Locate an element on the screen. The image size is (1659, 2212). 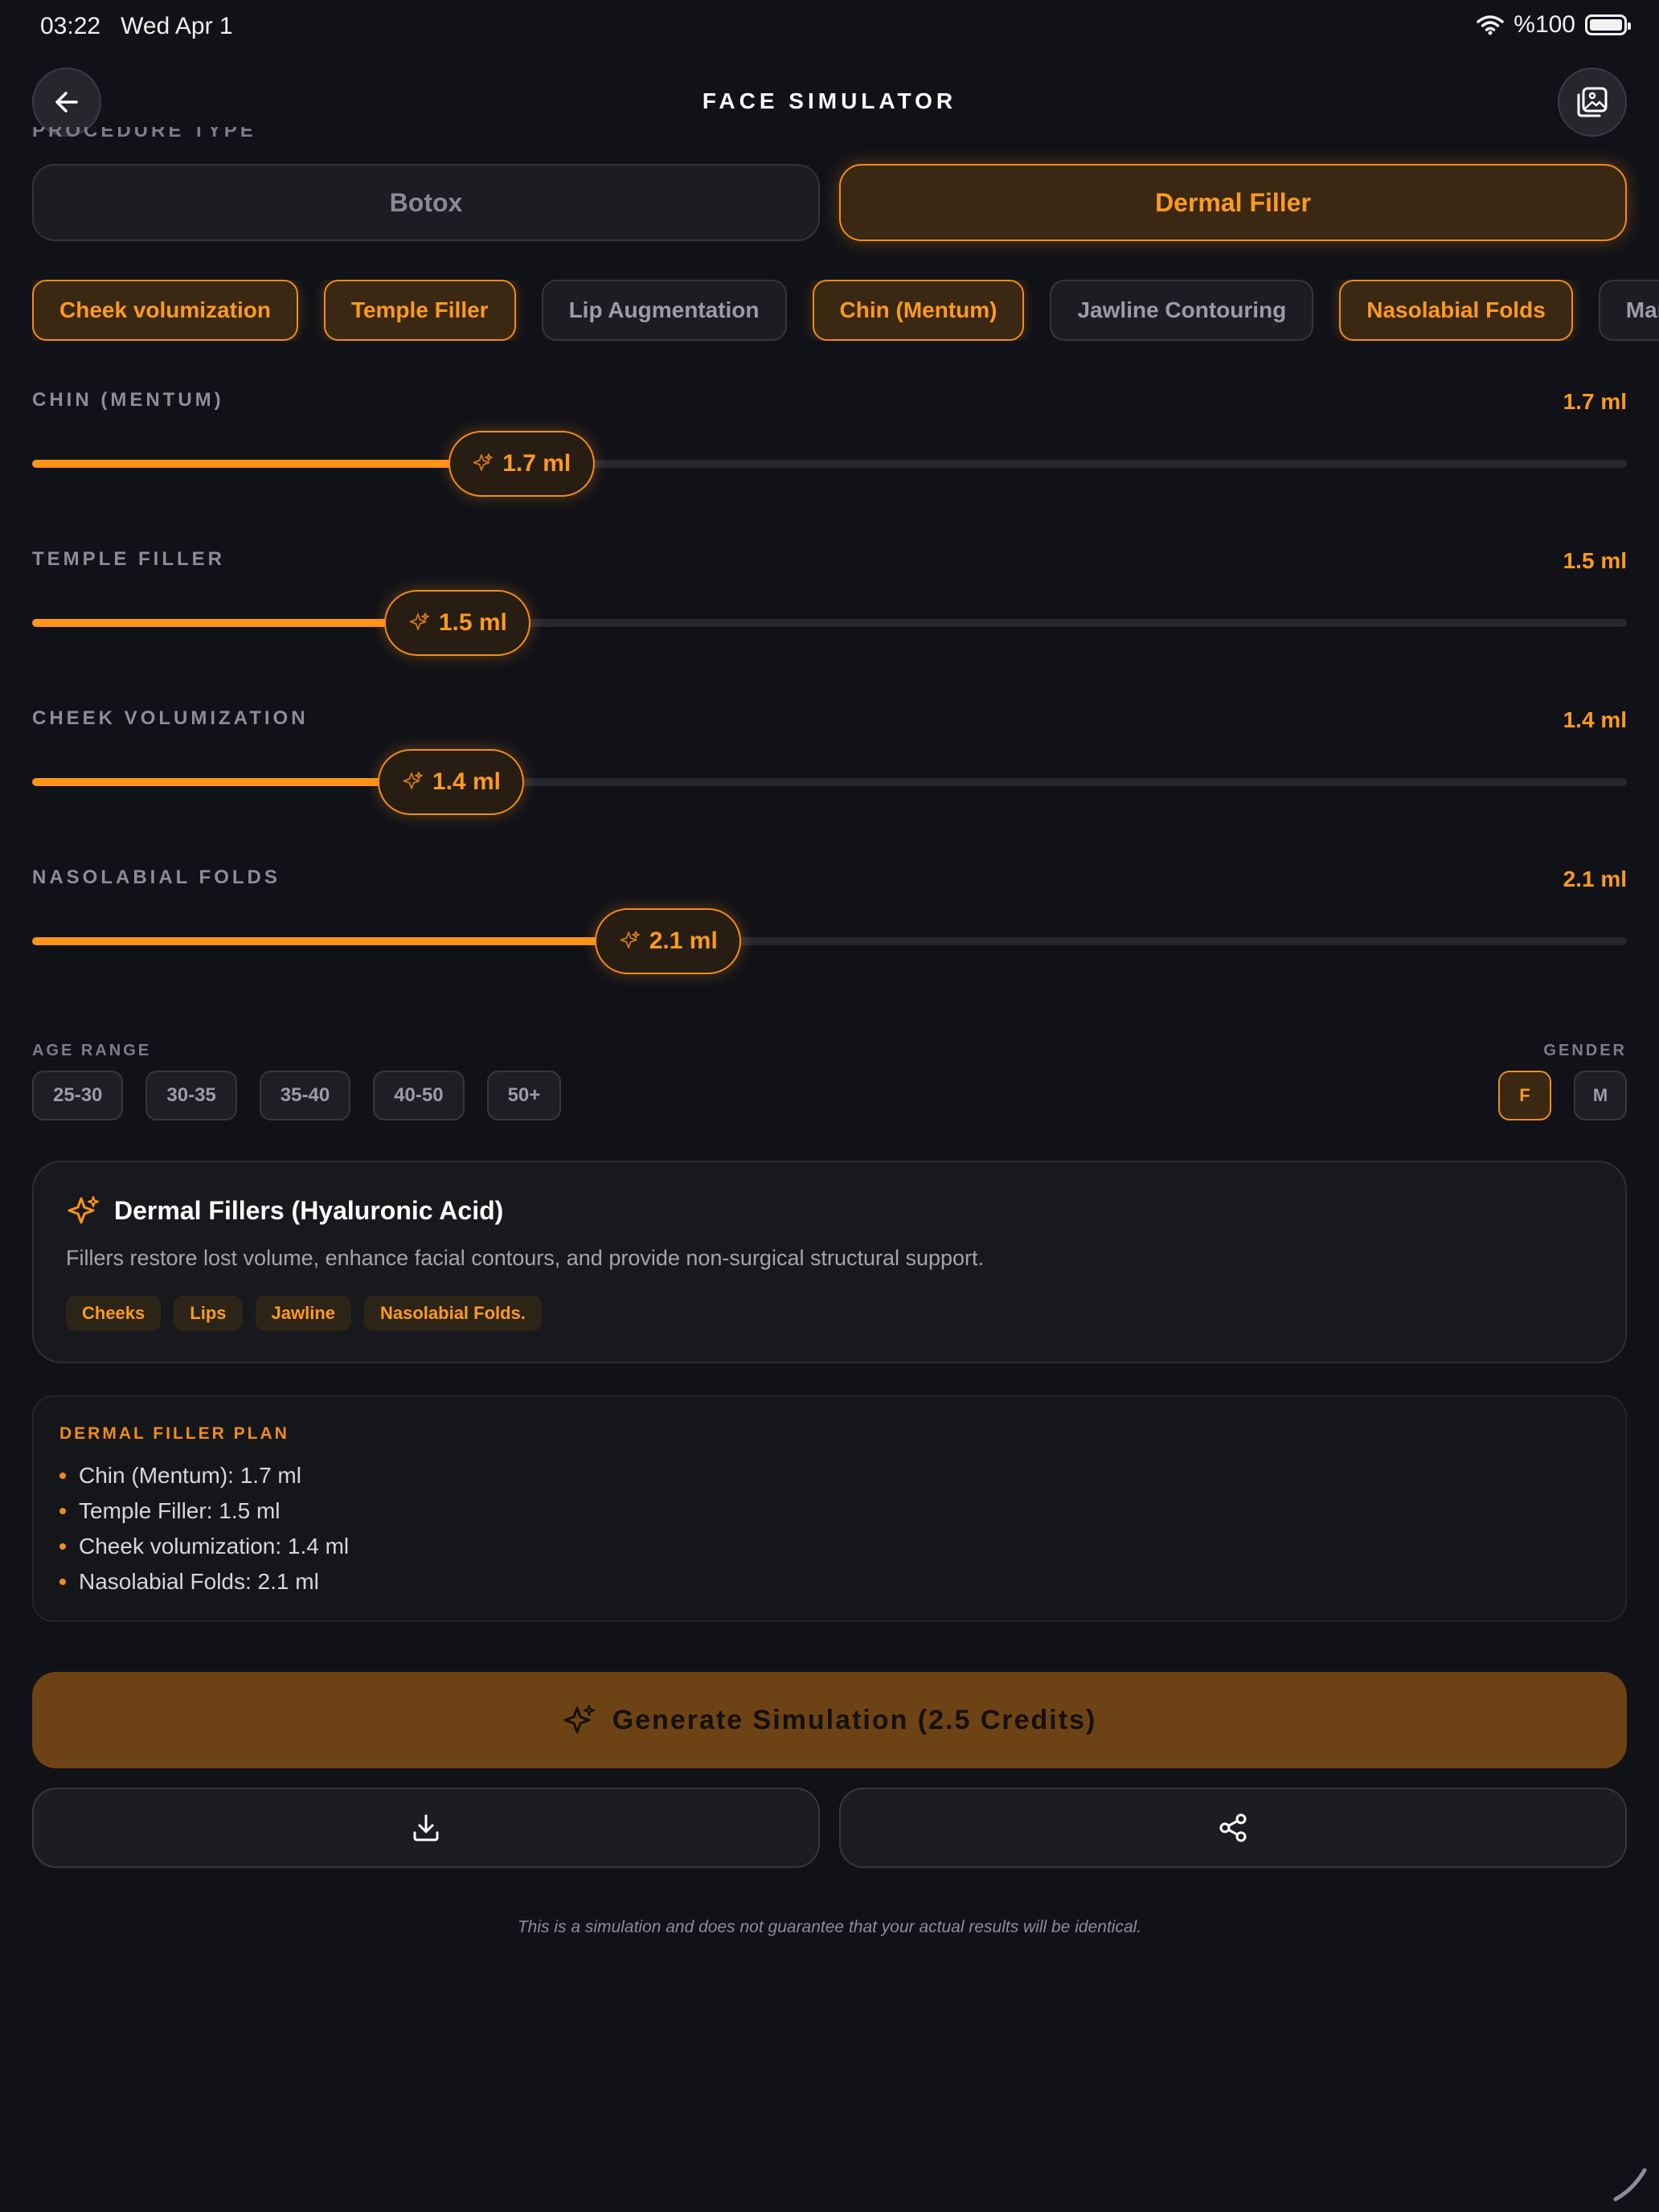
area-chip-lip-augmentation: Lip Augmentation is located at coordinates (664, 310).